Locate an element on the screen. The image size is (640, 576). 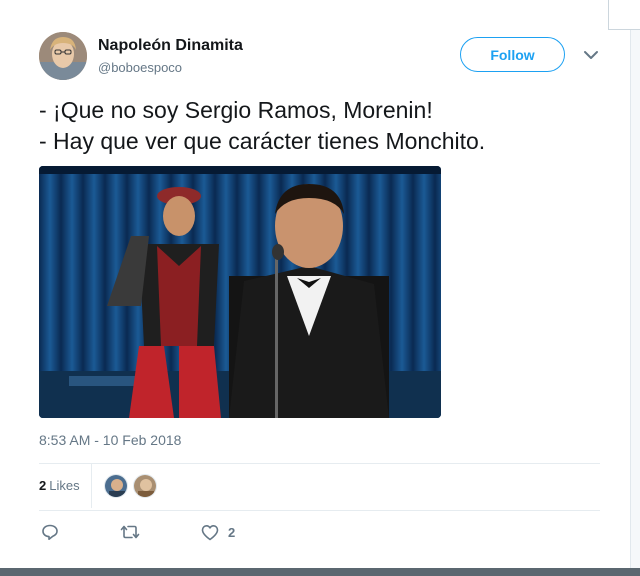
reply-button is located at coordinates (50, 532).